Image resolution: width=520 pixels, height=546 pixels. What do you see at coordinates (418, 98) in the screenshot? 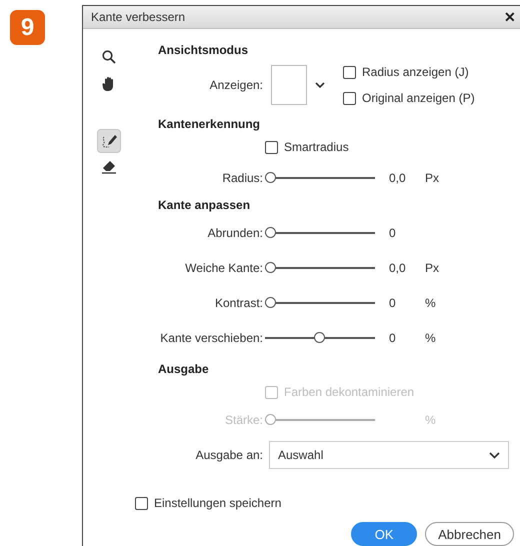
I see `checkbox-label: Original anzeigen (P)` at bounding box center [418, 98].